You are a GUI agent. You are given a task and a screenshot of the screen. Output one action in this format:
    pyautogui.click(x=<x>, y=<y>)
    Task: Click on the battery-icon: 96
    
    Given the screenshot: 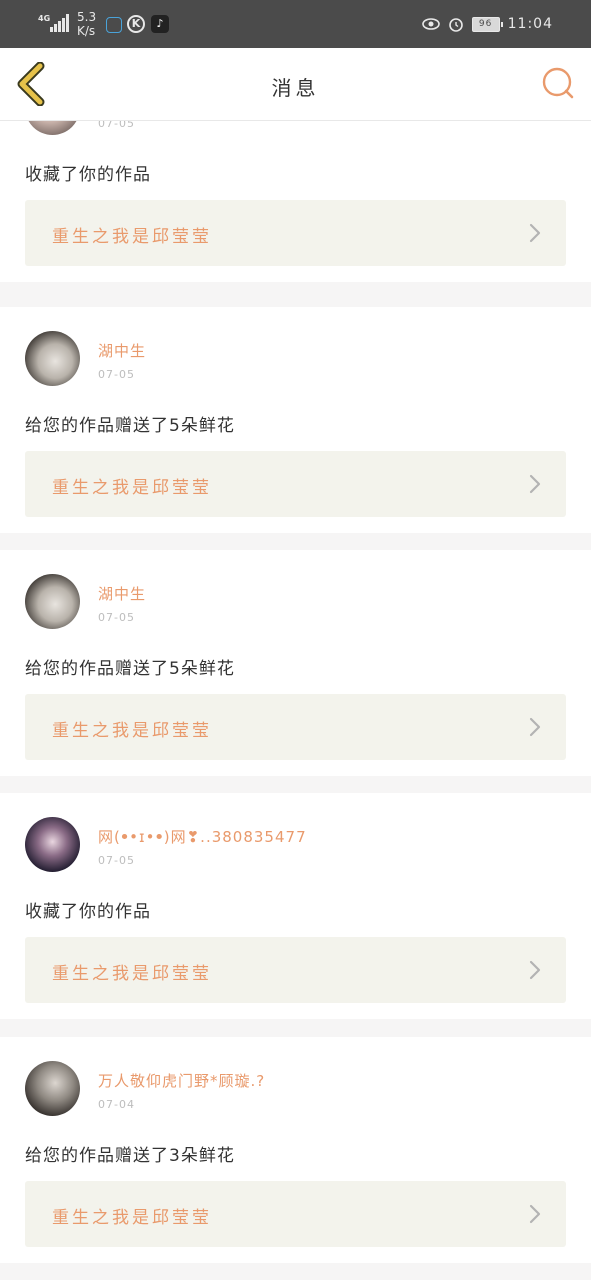 What is the action you would take?
    pyautogui.click(x=487, y=24)
    